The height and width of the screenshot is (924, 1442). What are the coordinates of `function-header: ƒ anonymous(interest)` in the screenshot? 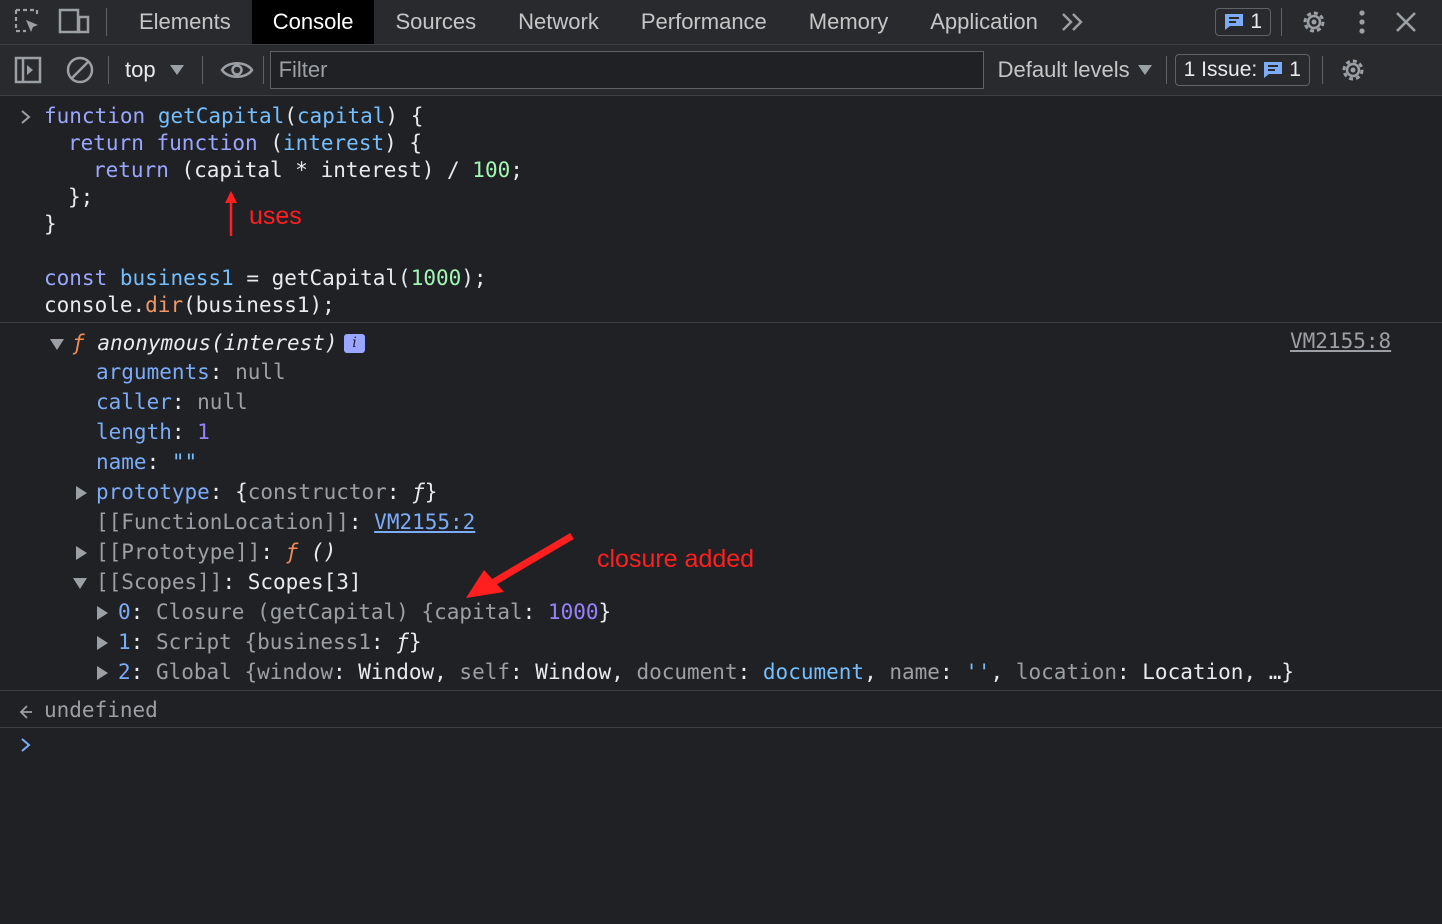 It's located at (205, 343).